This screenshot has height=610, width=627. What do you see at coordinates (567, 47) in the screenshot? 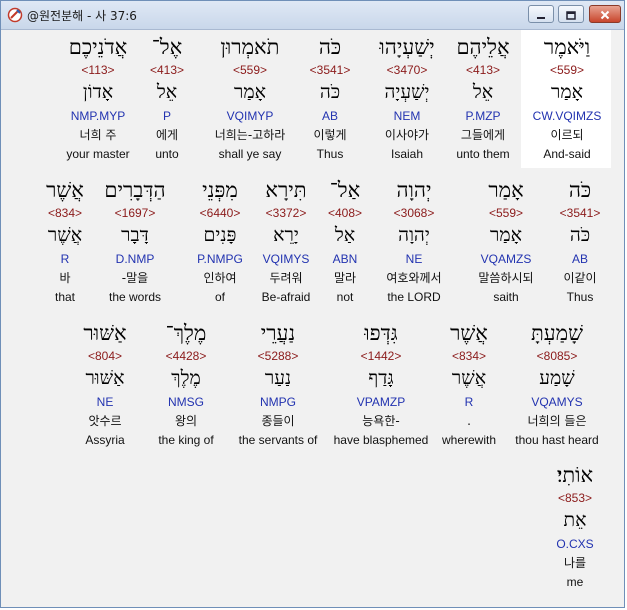
I see `hebrew-word: וַיֹּאמֶר` at bounding box center [567, 47].